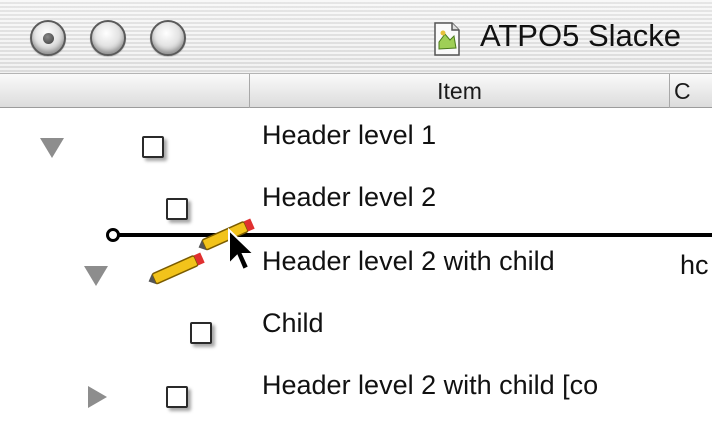  What do you see at coordinates (125, 91) in the screenshot?
I see `column-header-blank` at bounding box center [125, 91].